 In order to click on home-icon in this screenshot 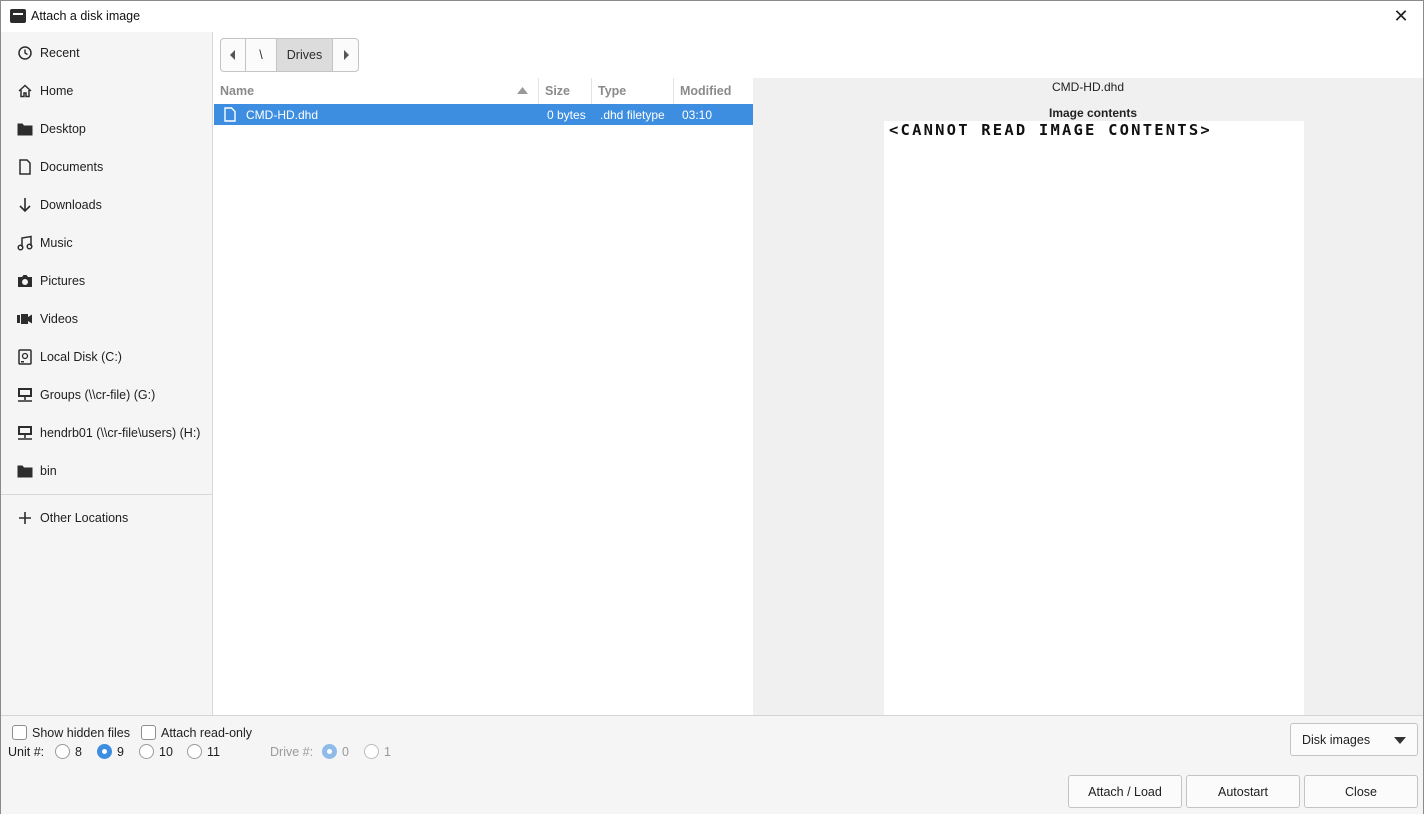, I will do `click(25, 91)`.